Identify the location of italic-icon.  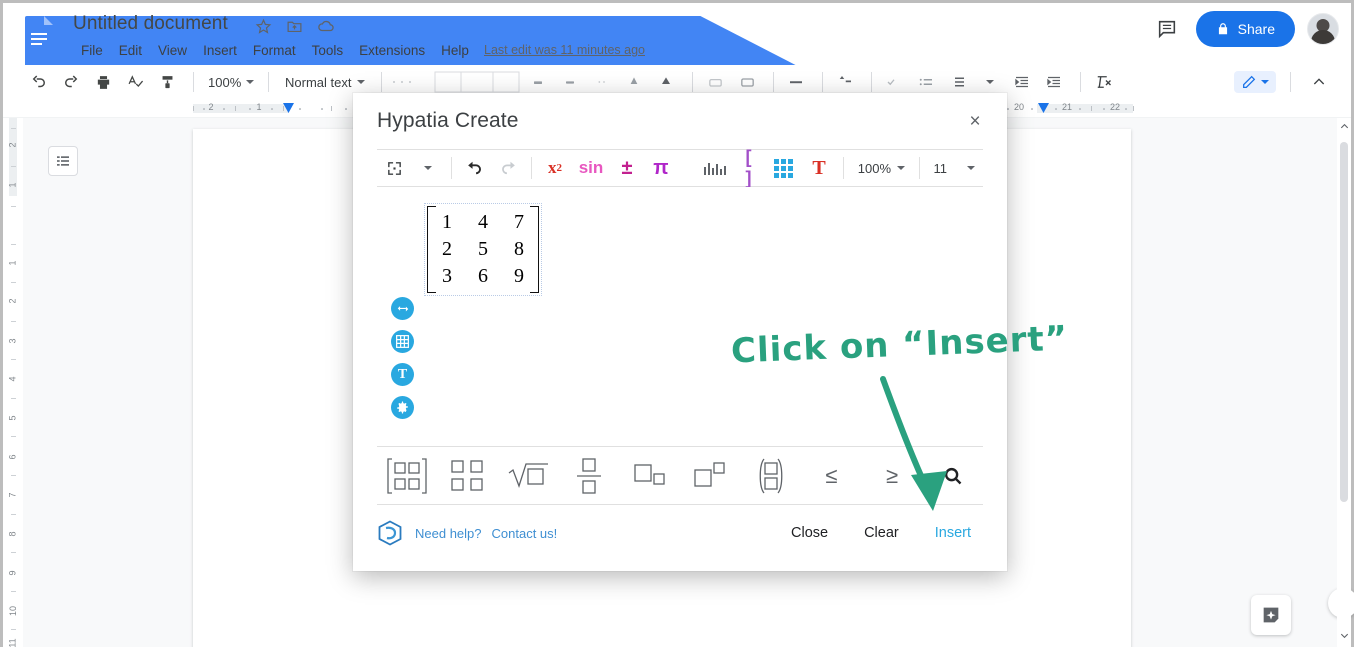
(570, 82).